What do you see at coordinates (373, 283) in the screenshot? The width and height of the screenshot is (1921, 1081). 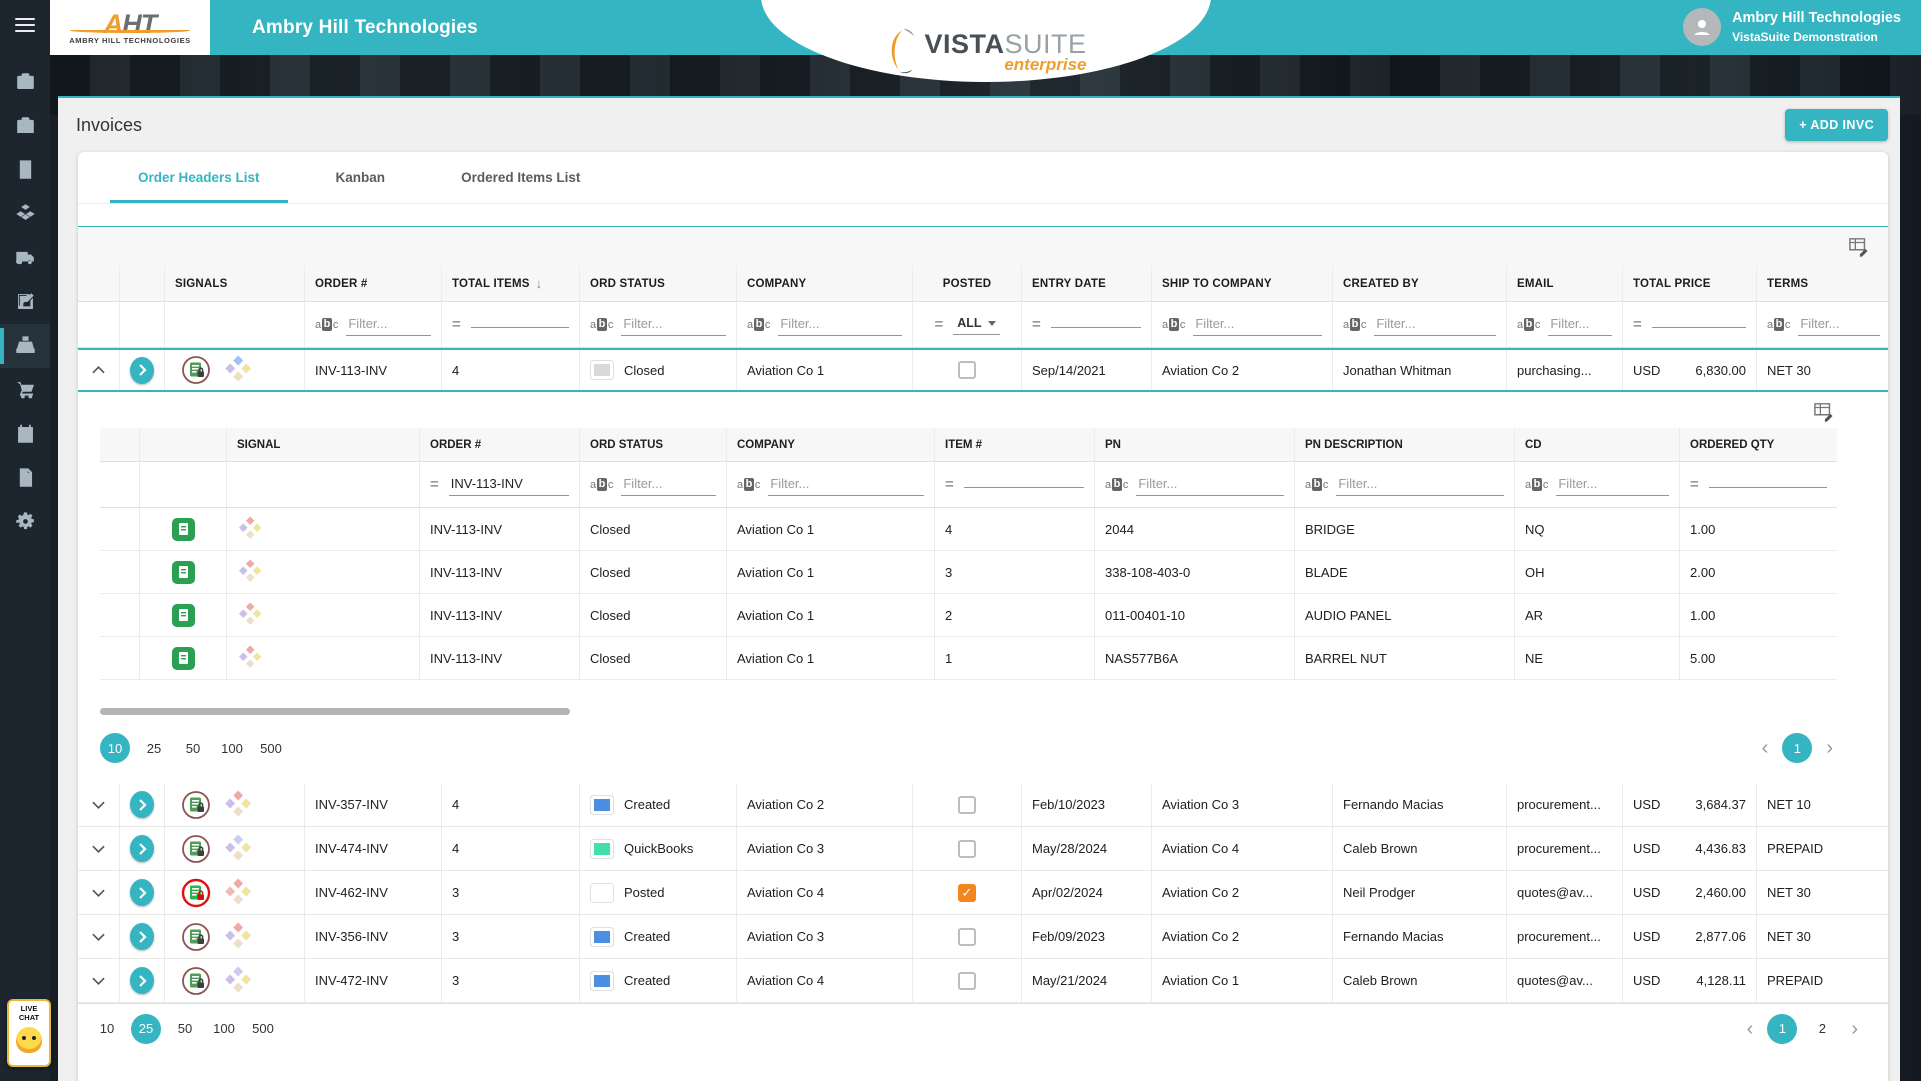 I see `col-order: ORDER #` at bounding box center [373, 283].